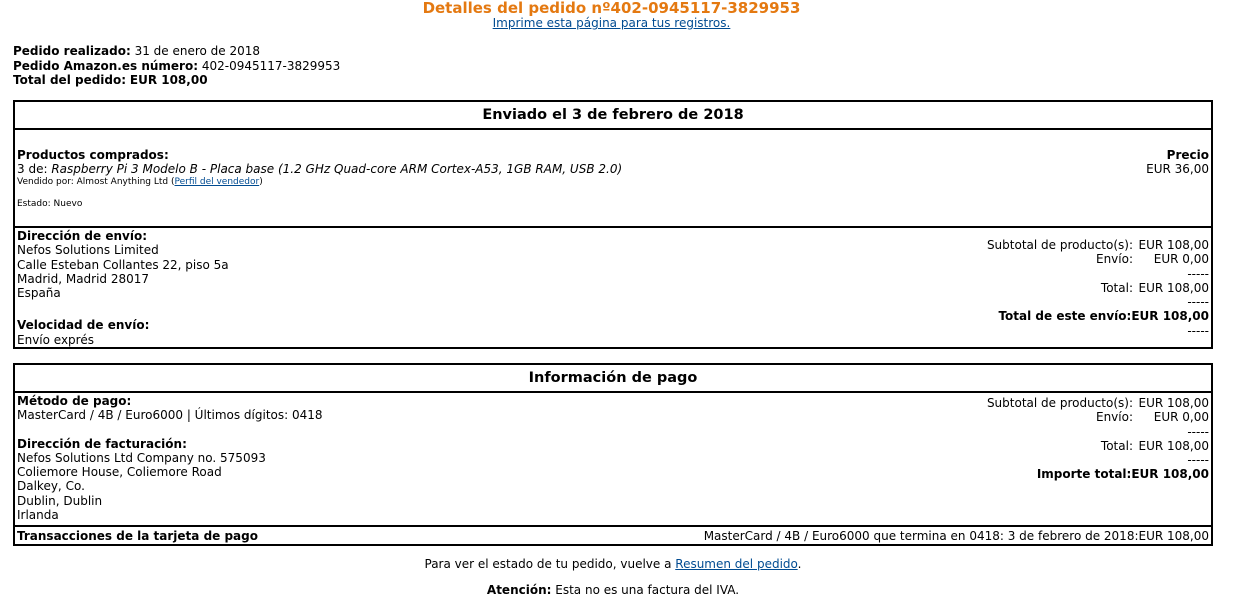  Describe the element at coordinates (34, 169) in the screenshot. I see `product-qty: 3 de:` at that location.